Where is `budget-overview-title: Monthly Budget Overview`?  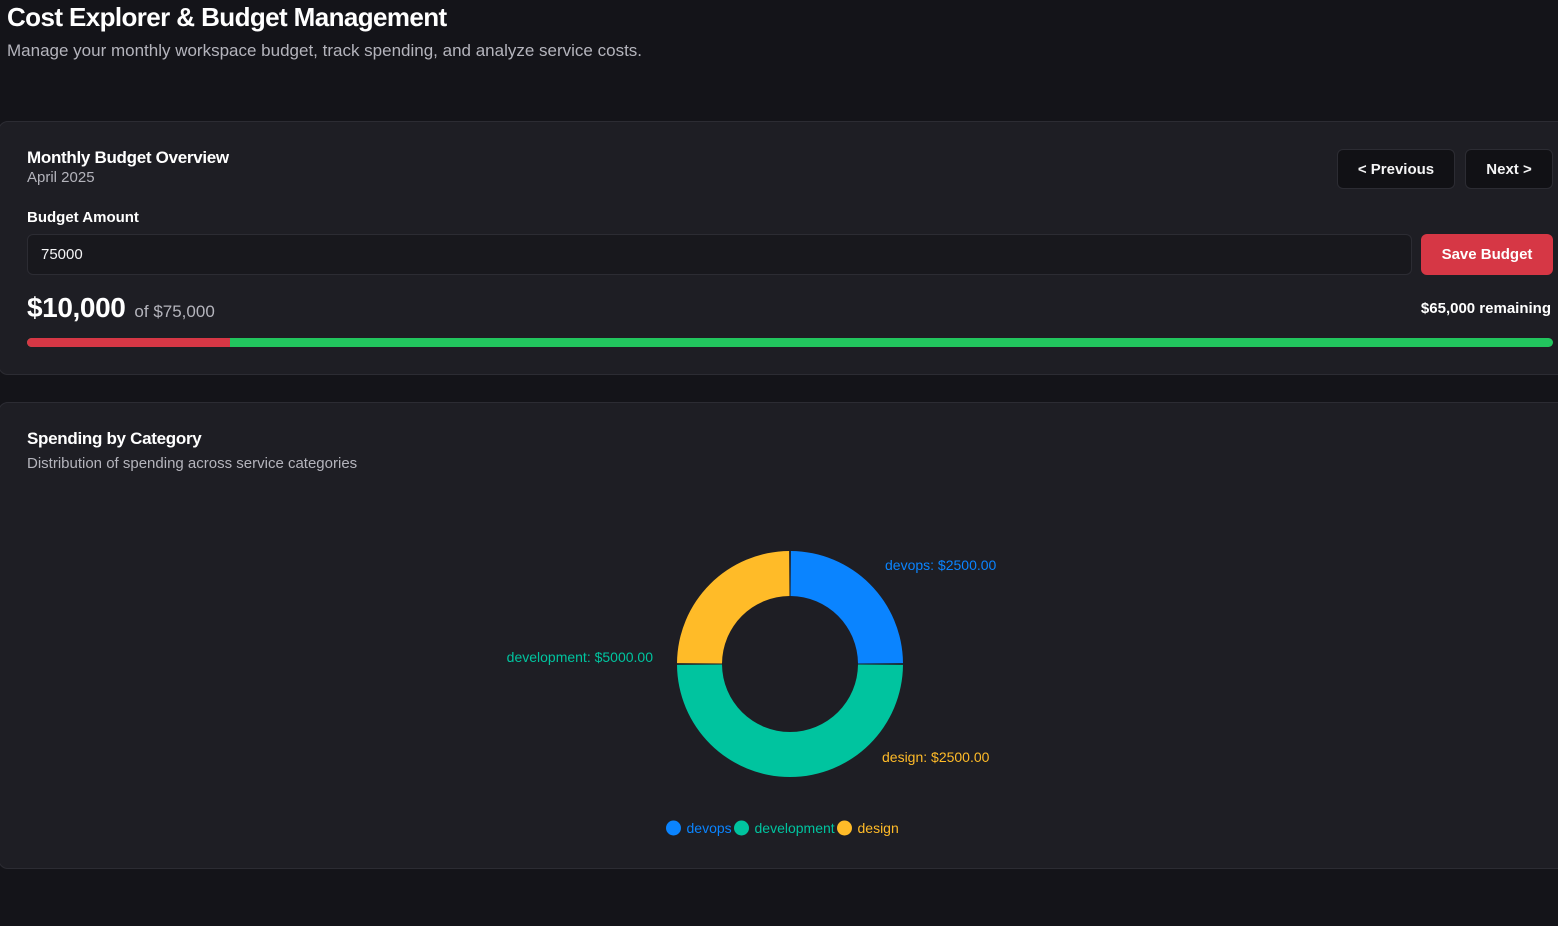 budget-overview-title: Monthly Budget Overview is located at coordinates (128, 157).